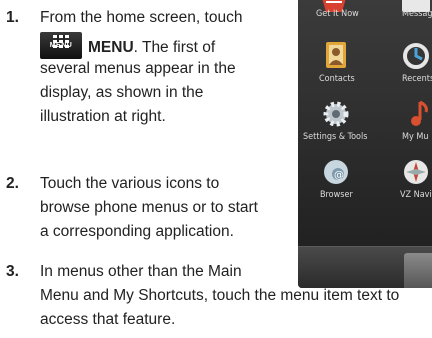 This screenshot has width=432, height=338. Describe the element at coordinates (103, 116) in the screenshot. I see `step-1-line-5: illustration at right.` at that location.